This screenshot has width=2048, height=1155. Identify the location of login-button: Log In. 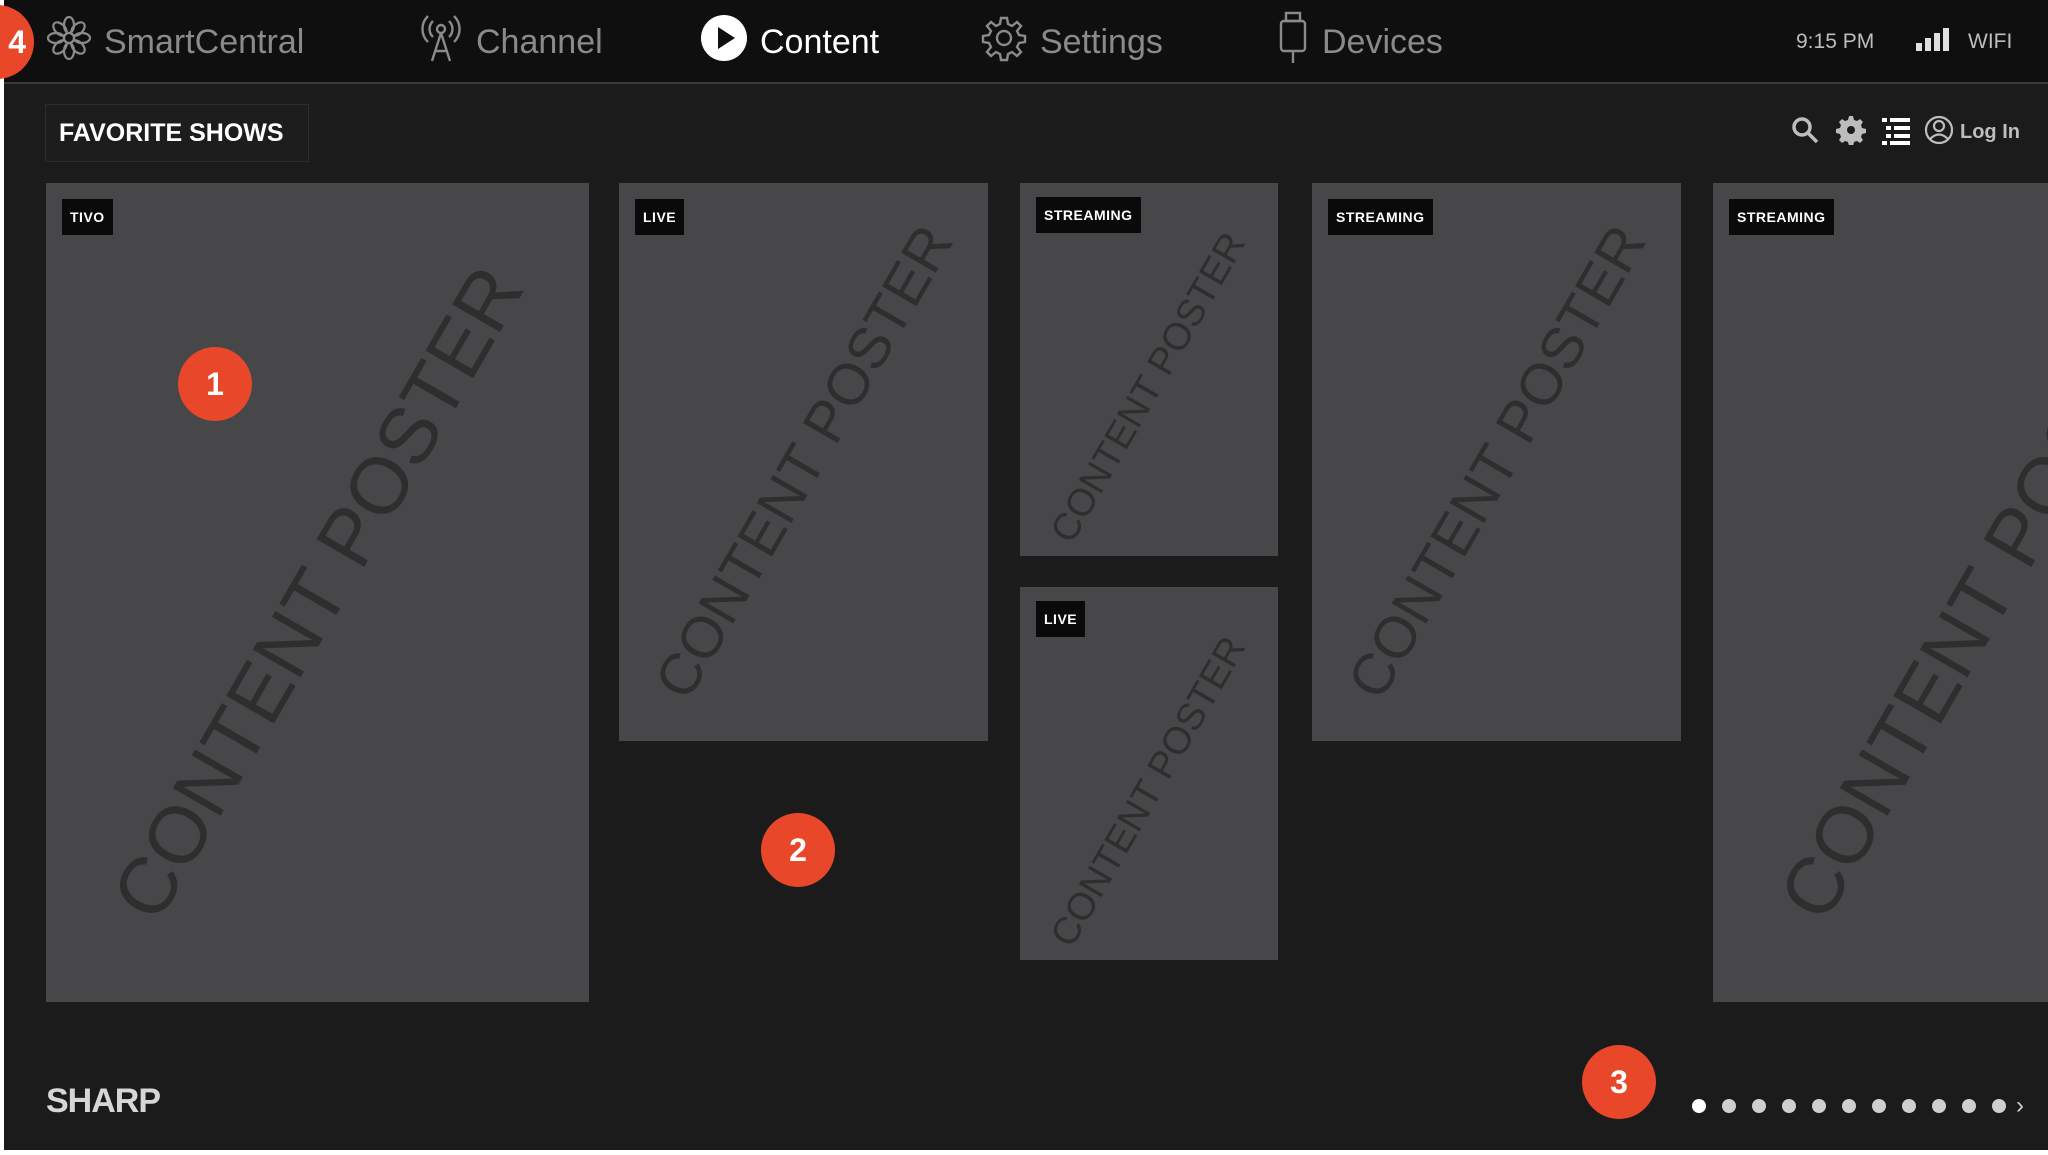
(1972, 132).